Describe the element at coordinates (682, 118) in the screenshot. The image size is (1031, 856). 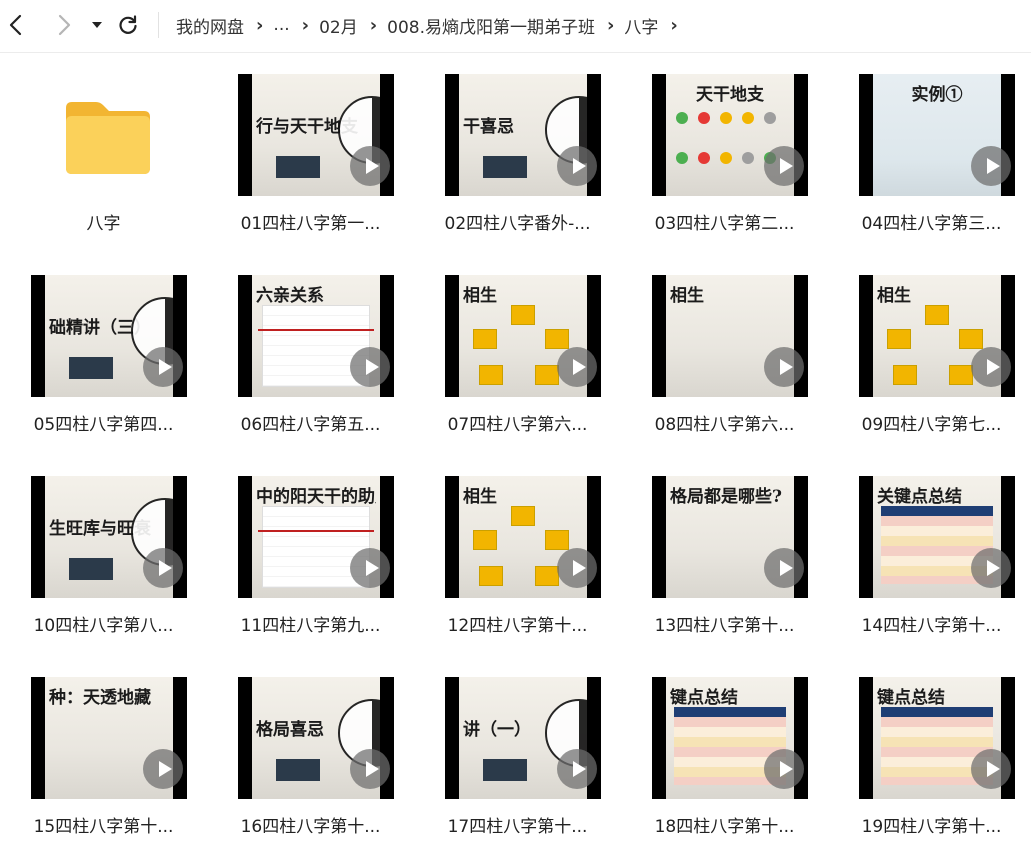
I see `element-dot` at that location.